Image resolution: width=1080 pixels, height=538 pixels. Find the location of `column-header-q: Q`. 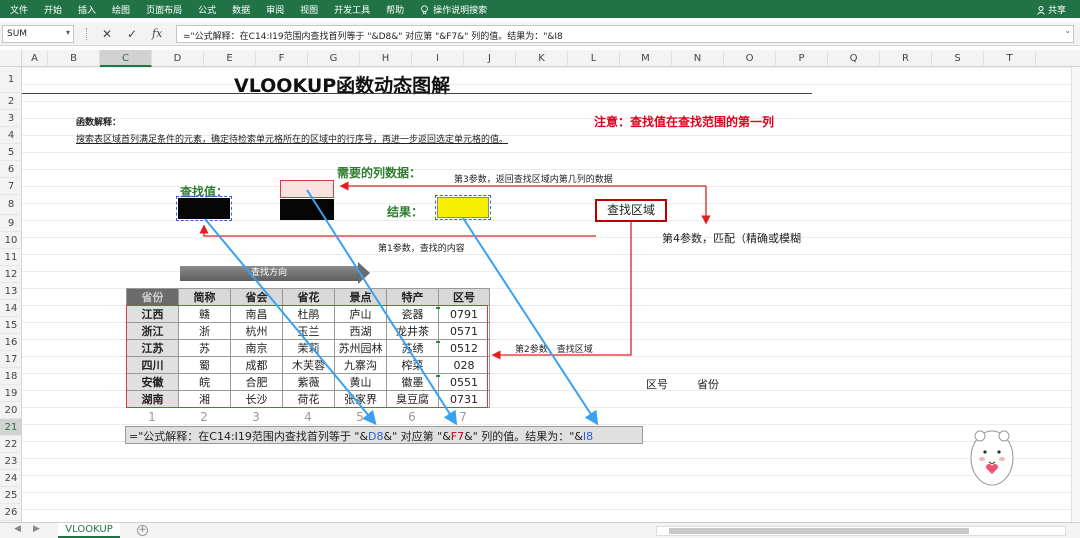

column-header-q: Q is located at coordinates (854, 58).